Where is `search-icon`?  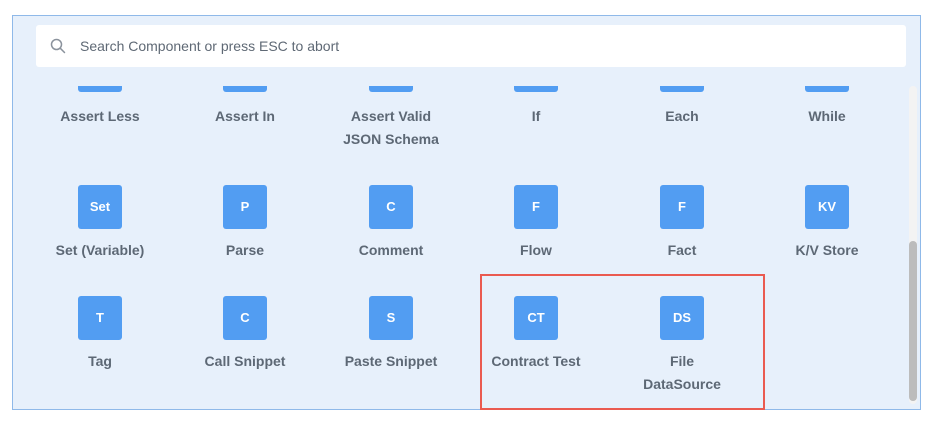 search-icon is located at coordinates (58, 46).